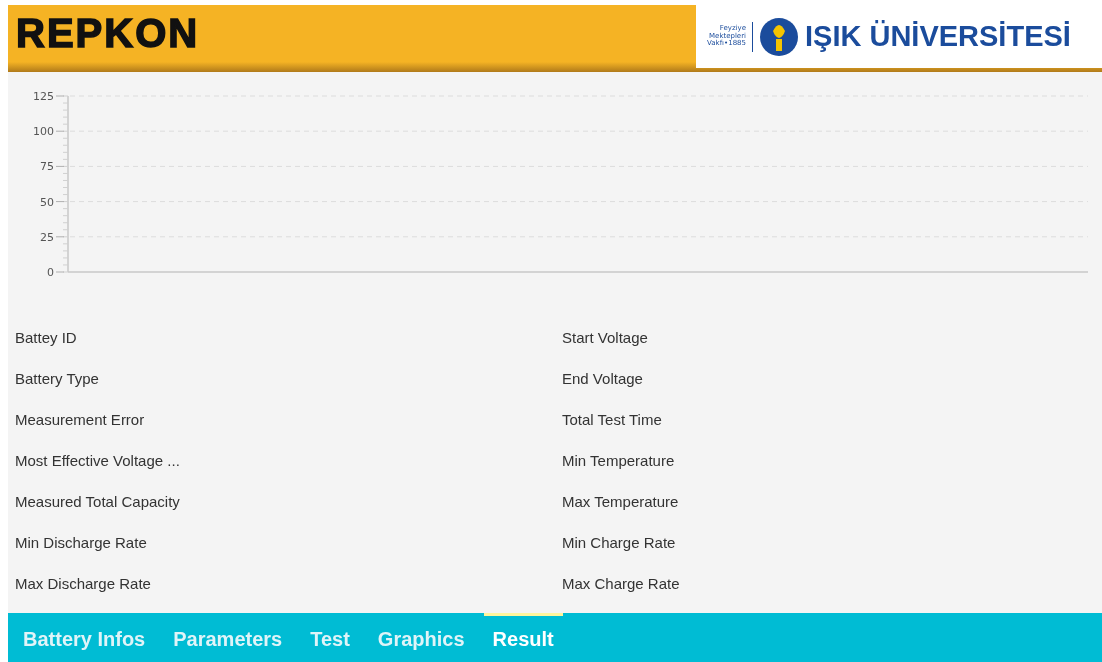 The image size is (1102, 662). Describe the element at coordinates (43, 96) in the screenshot. I see `y-tick-label: 125` at that location.